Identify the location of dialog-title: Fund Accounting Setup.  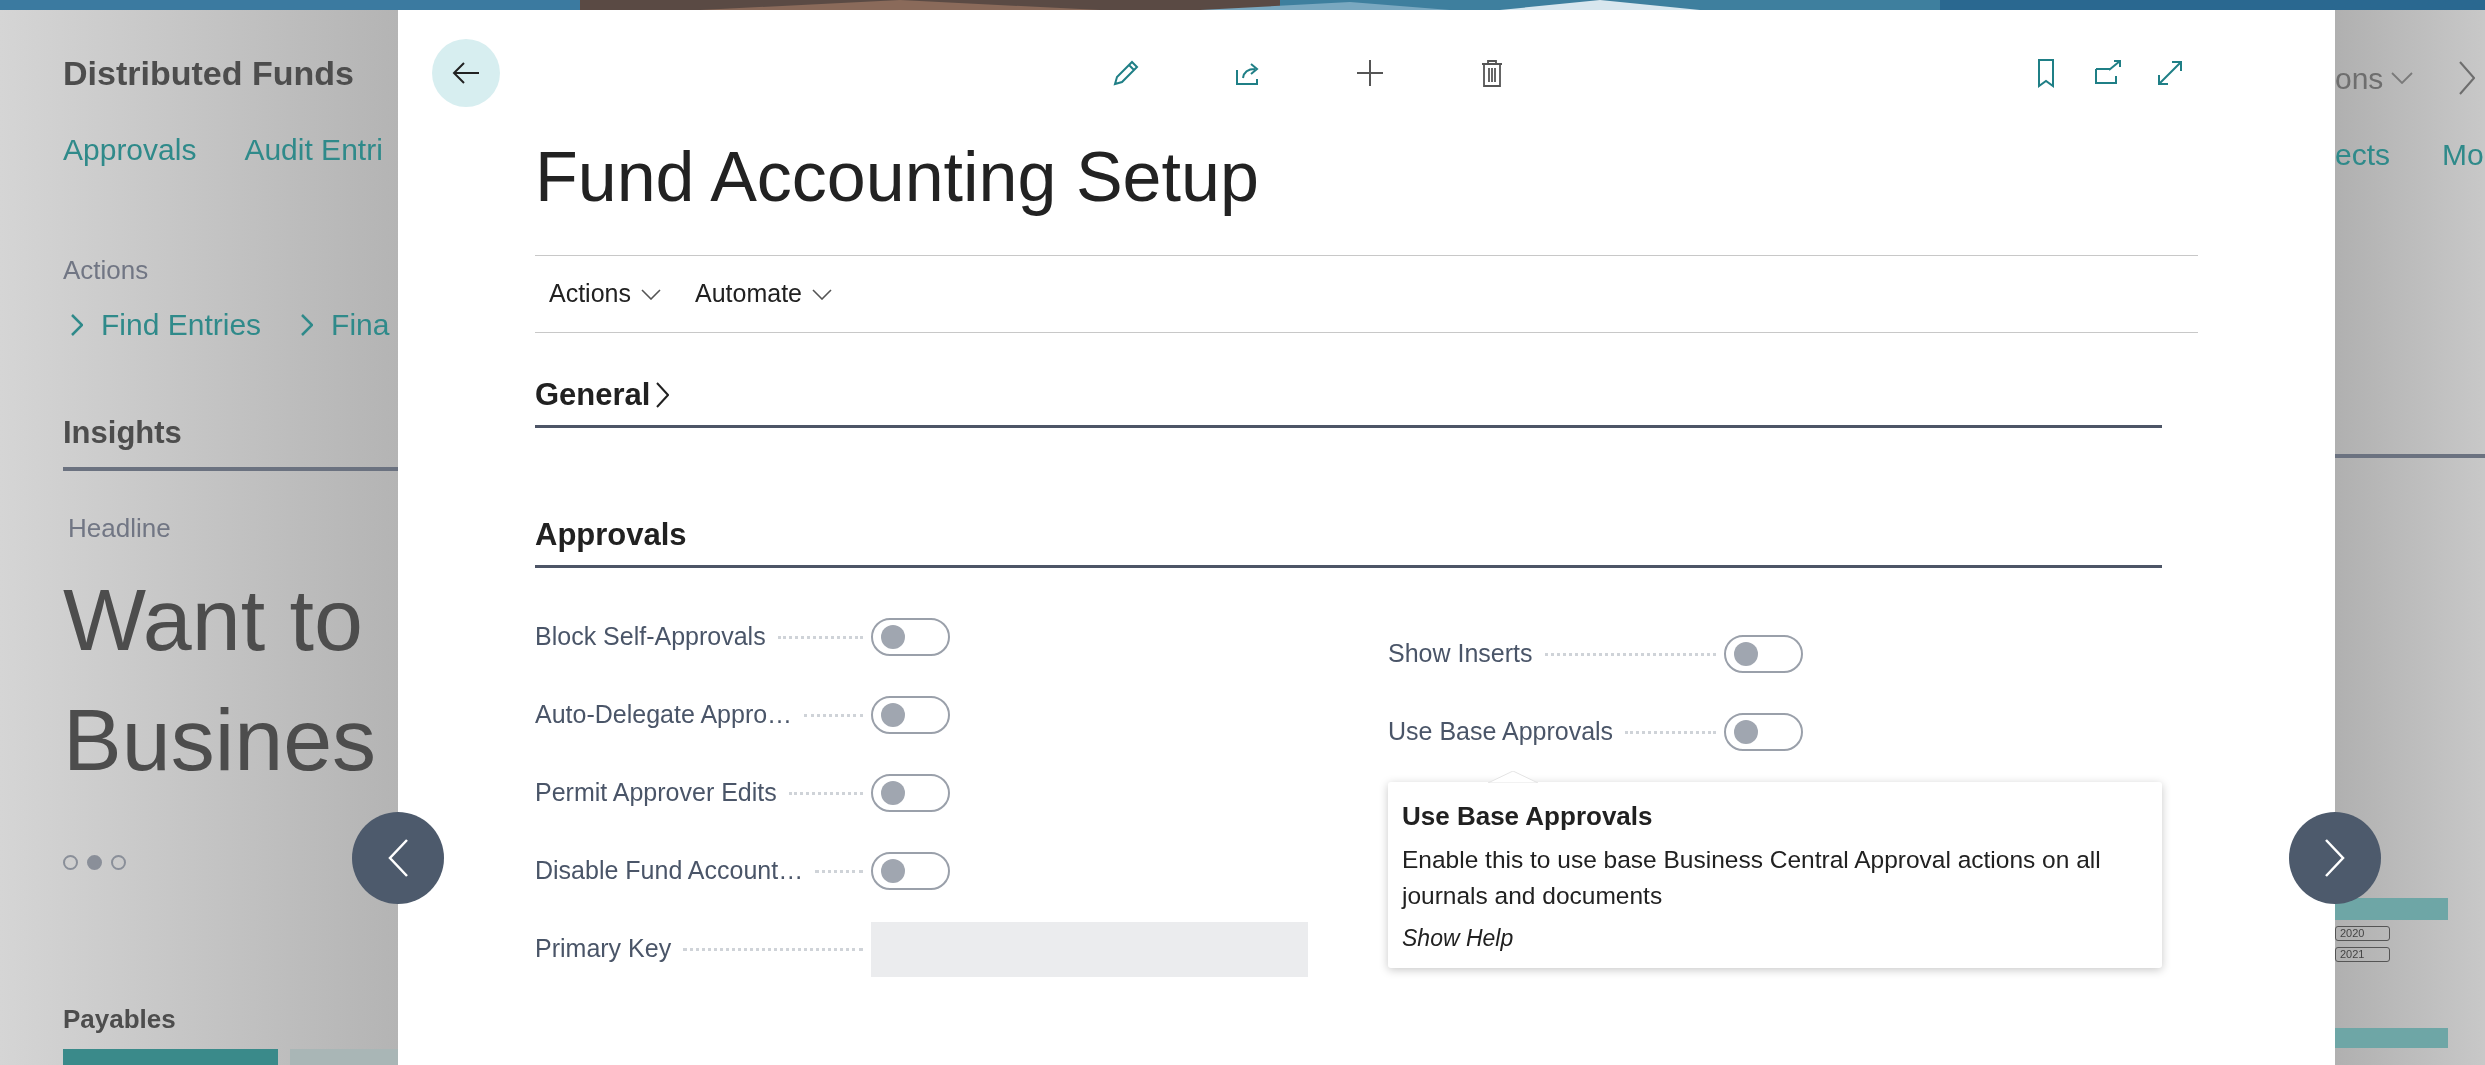
(897, 177).